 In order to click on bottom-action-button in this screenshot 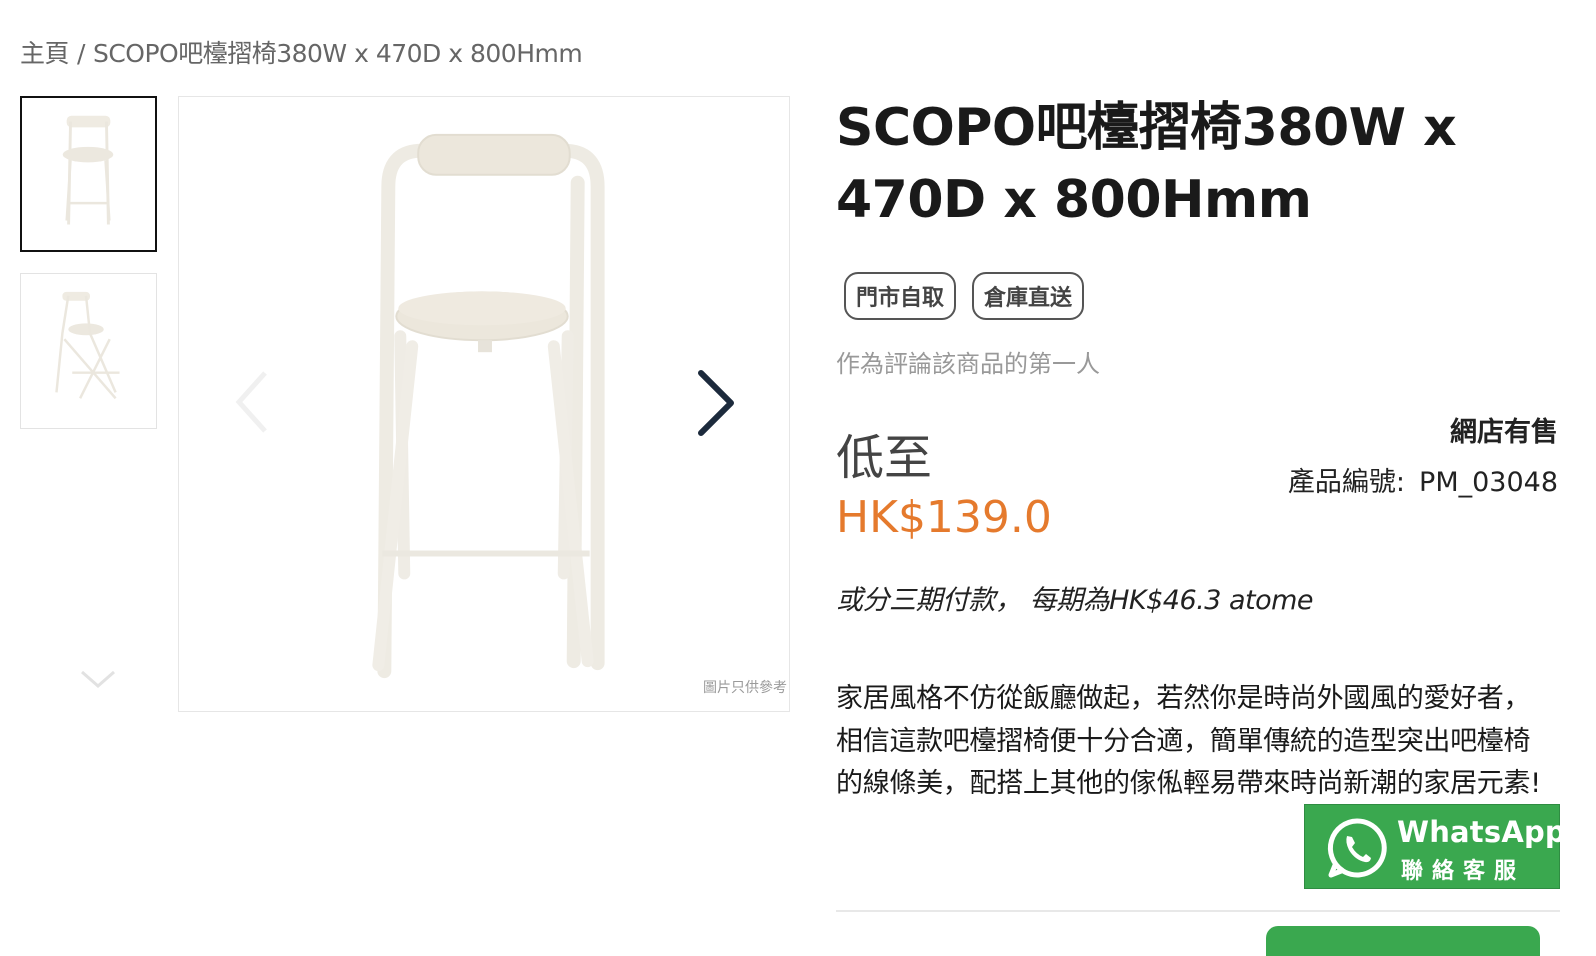, I will do `click(1403, 941)`.